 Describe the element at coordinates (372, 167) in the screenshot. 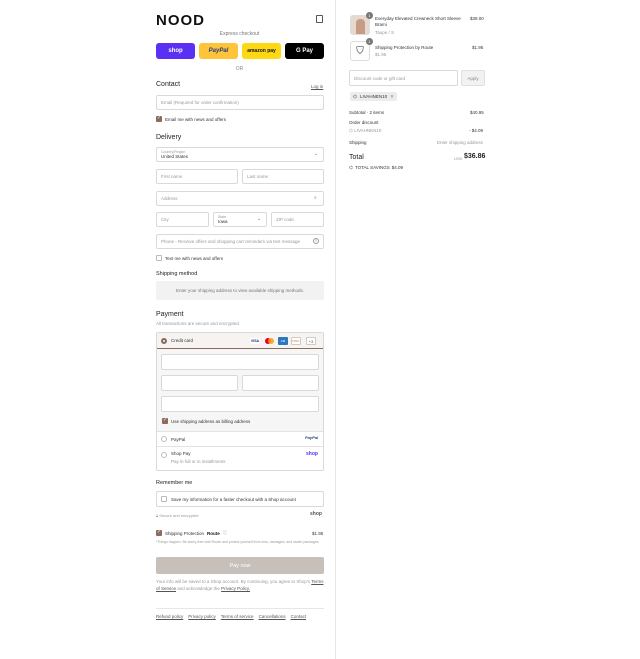

I see `savings-label: TOTAL SAVINGS` at that location.